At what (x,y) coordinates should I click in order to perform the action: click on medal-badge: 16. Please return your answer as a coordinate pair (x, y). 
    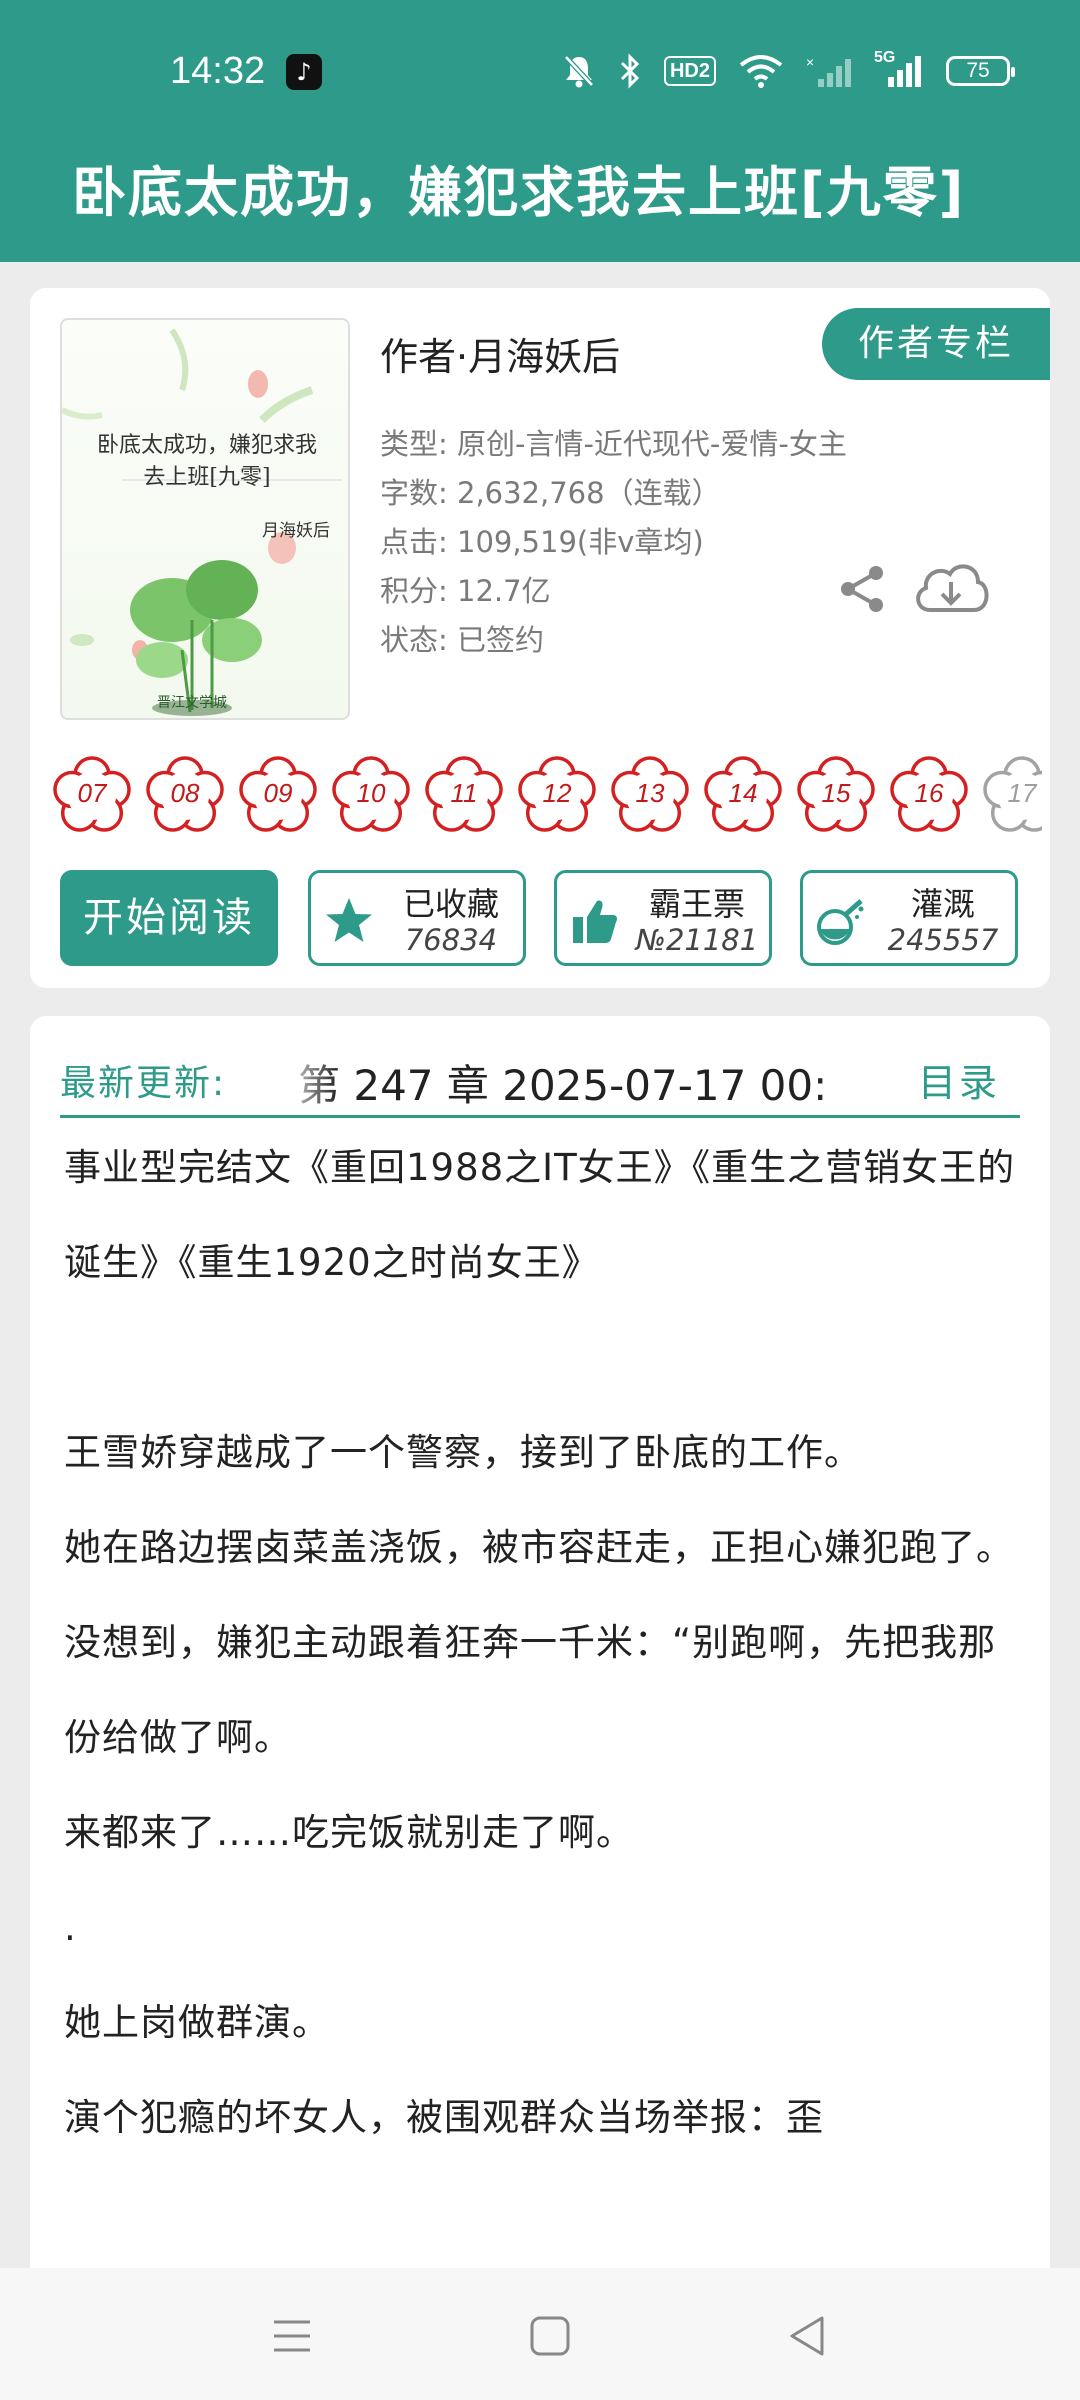
    Looking at the image, I should click on (929, 796).